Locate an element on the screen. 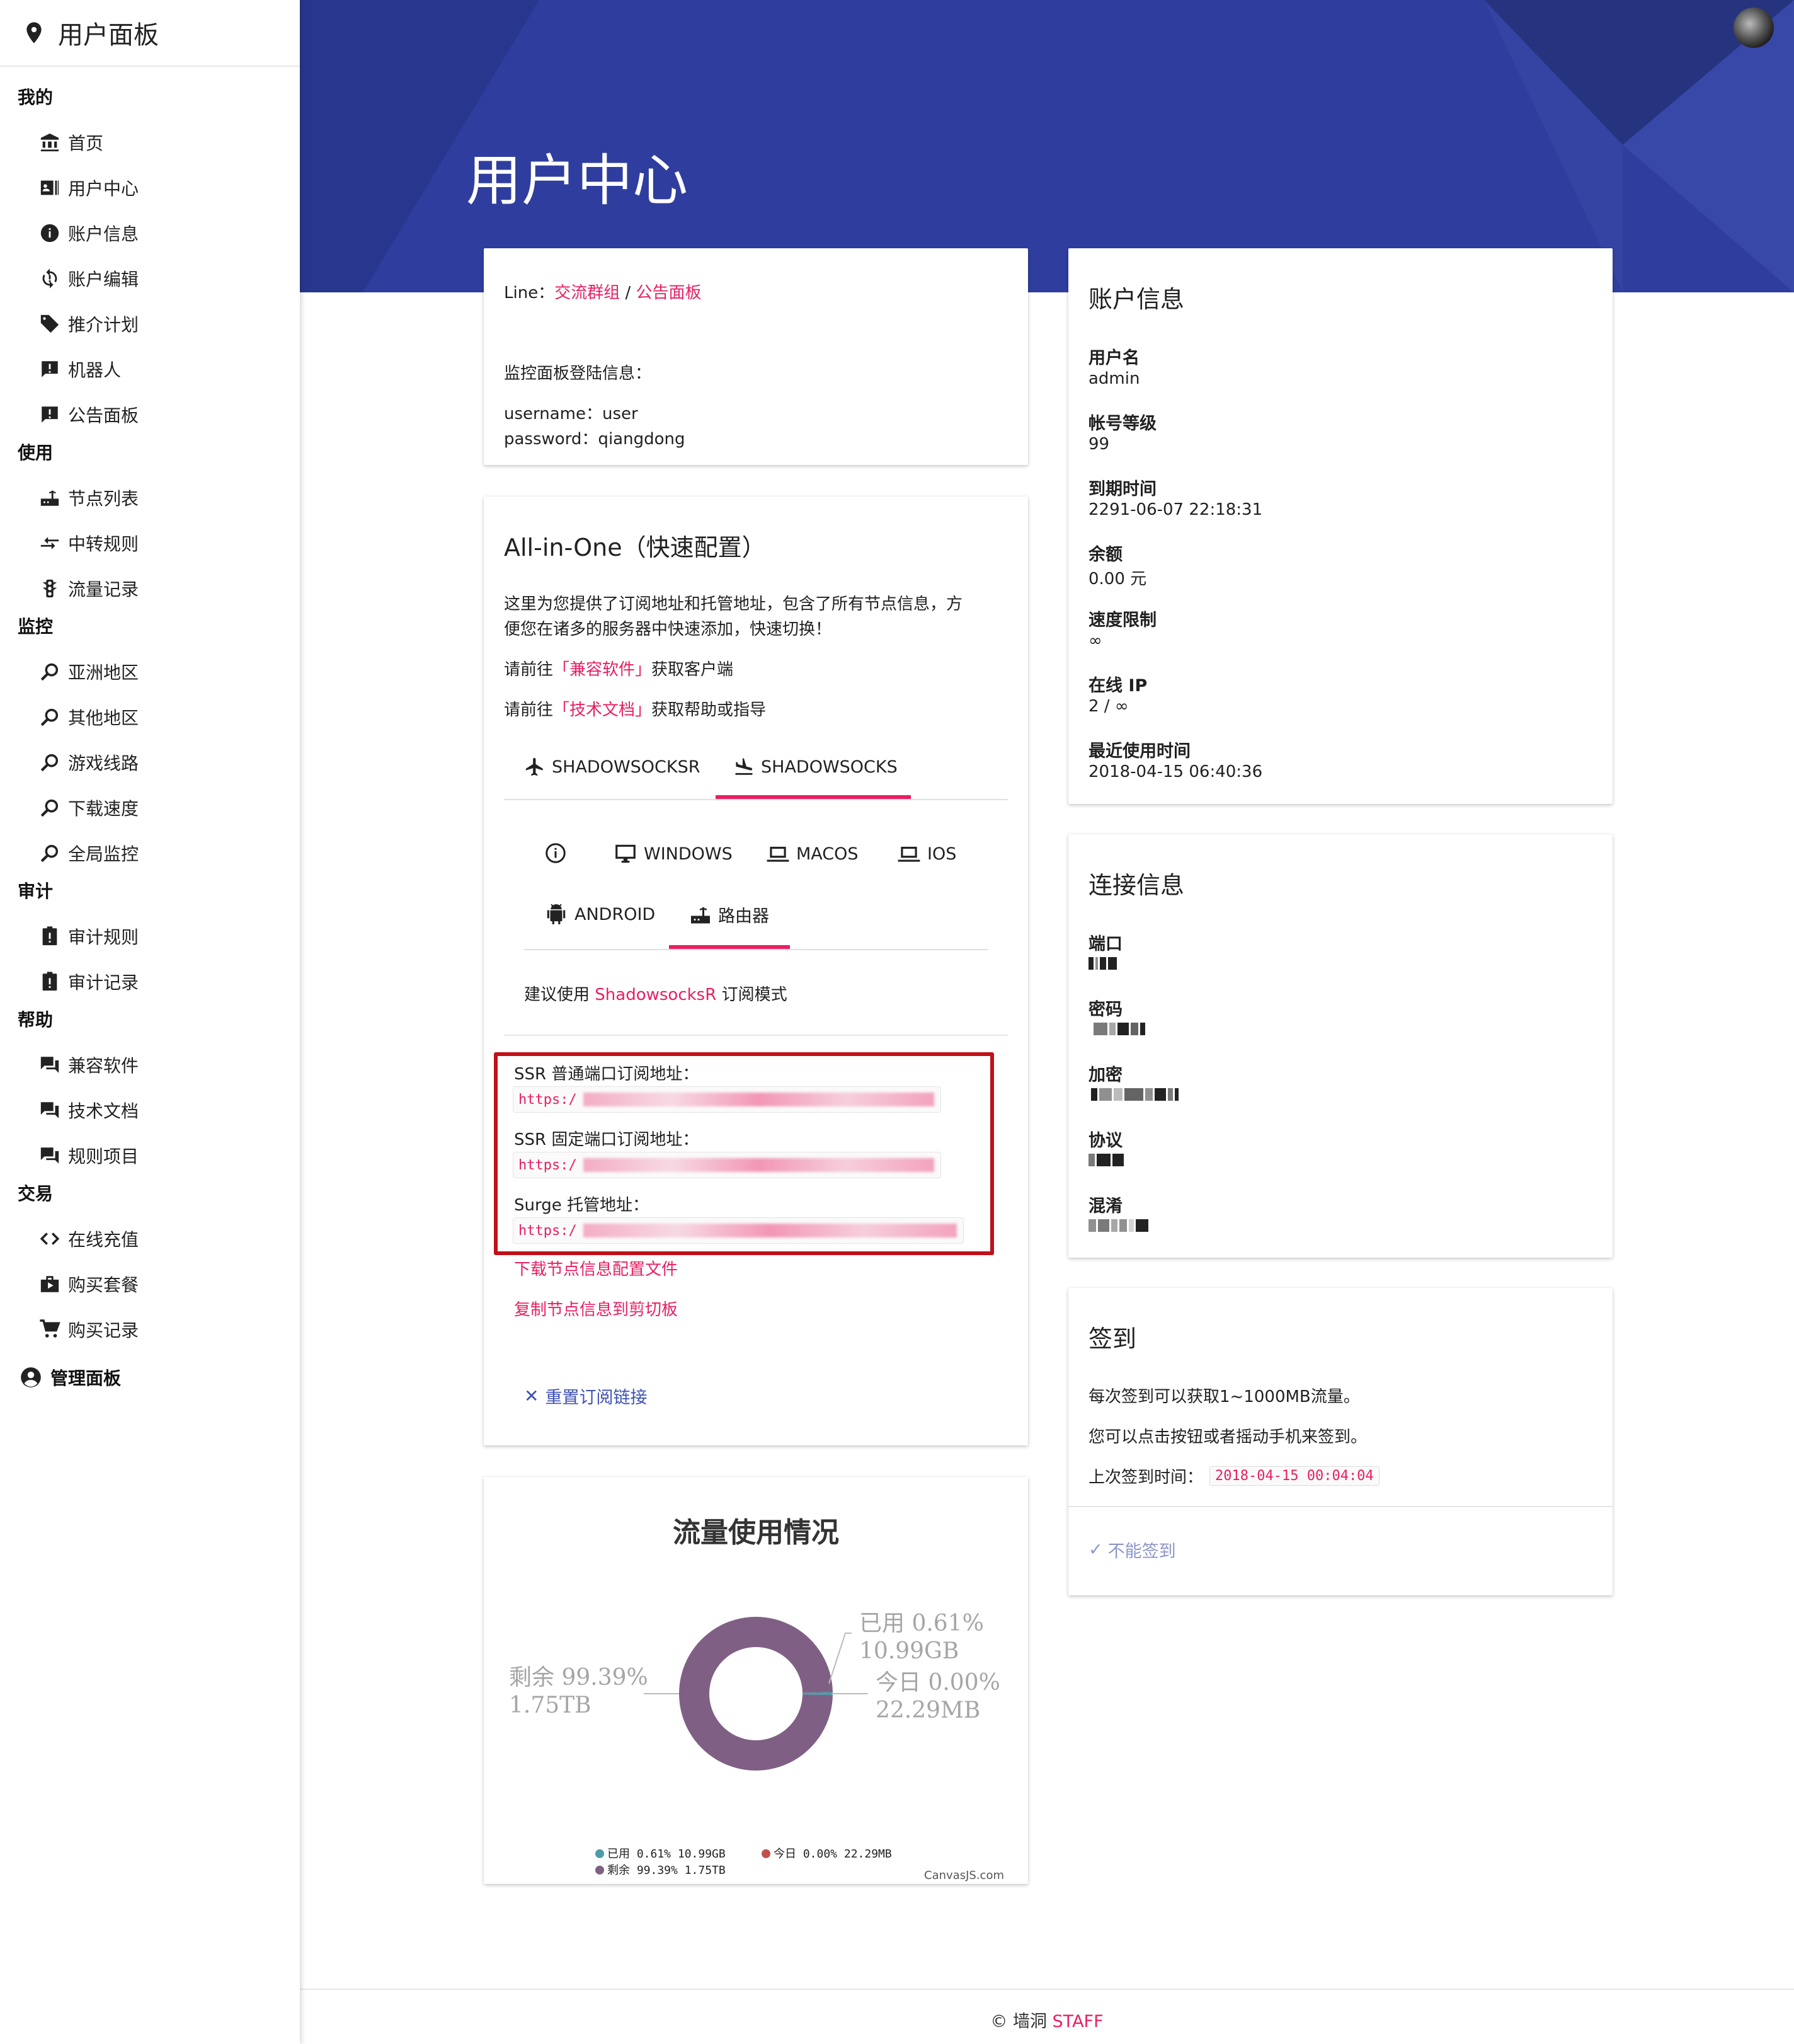 The image size is (1794, 2044). info-outline-icon is located at coordinates (556, 853).